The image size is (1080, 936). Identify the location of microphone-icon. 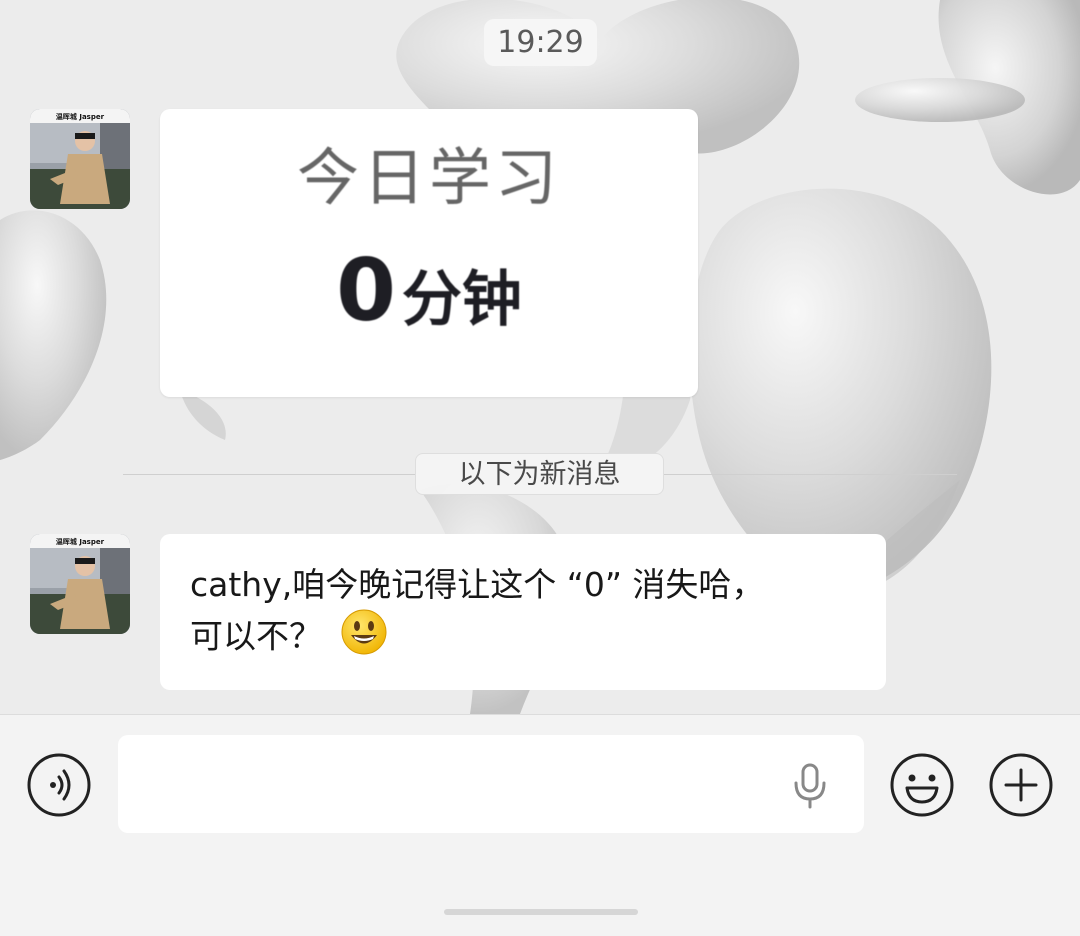
(810, 786).